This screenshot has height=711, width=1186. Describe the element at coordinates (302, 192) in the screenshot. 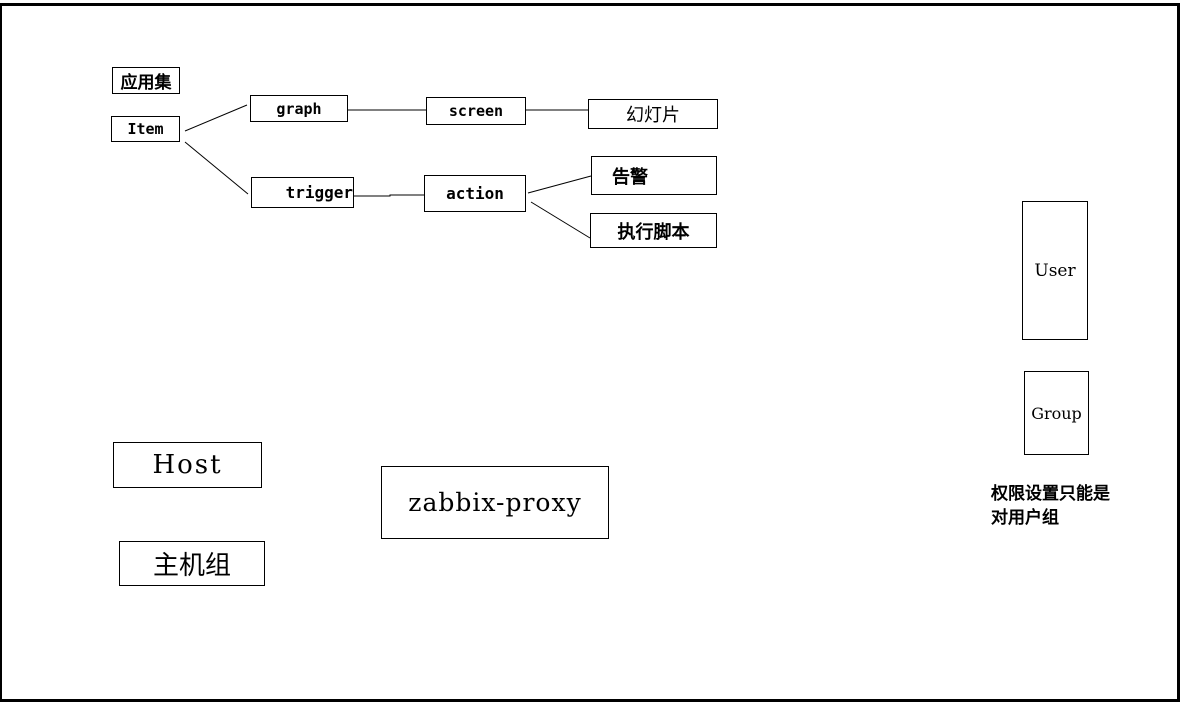

I see `node-trigger: trigger` at that location.